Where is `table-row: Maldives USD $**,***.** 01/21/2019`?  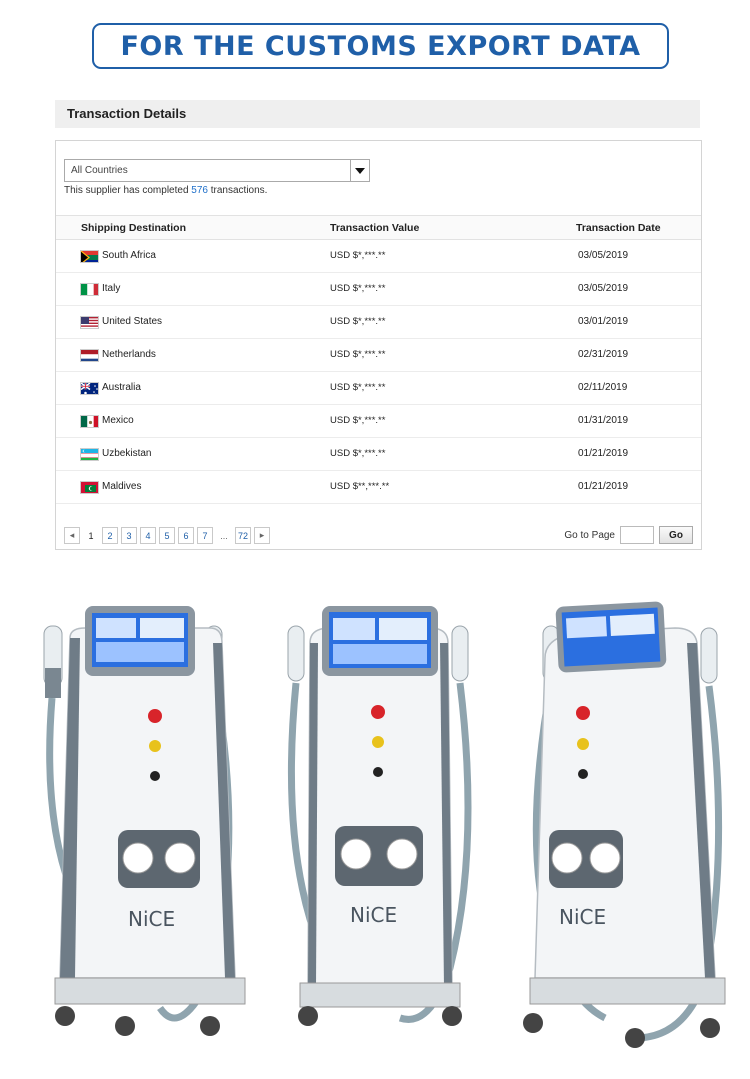
table-row: Maldives USD $**,***.** 01/21/2019 is located at coordinates (378, 487).